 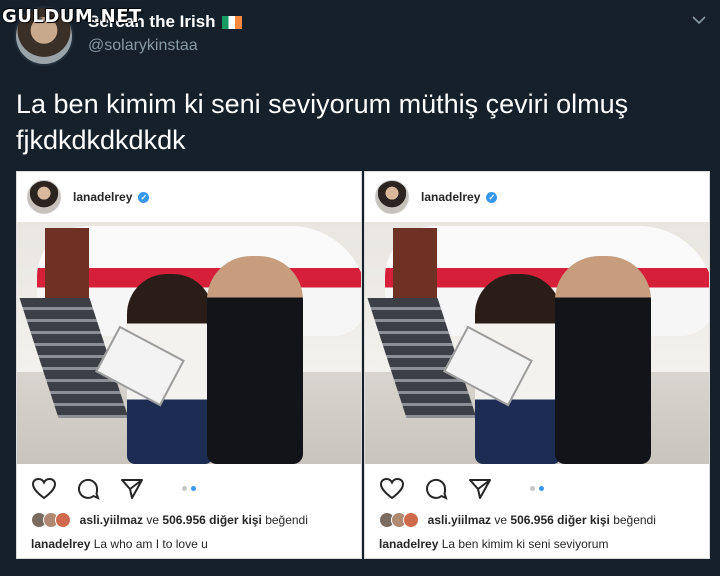 What do you see at coordinates (525, 544) in the screenshot?
I see `caption-text: La ben kimim ki seni seviyorum` at bounding box center [525, 544].